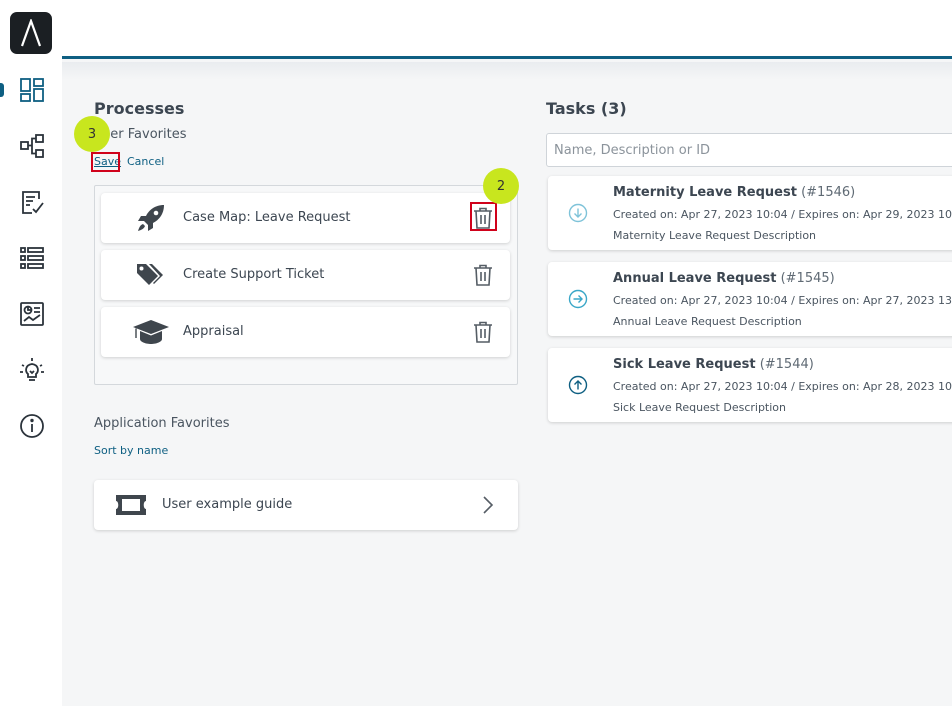  Describe the element at coordinates (105, 162) in the screenshot. I see `save-highlight` at that location.